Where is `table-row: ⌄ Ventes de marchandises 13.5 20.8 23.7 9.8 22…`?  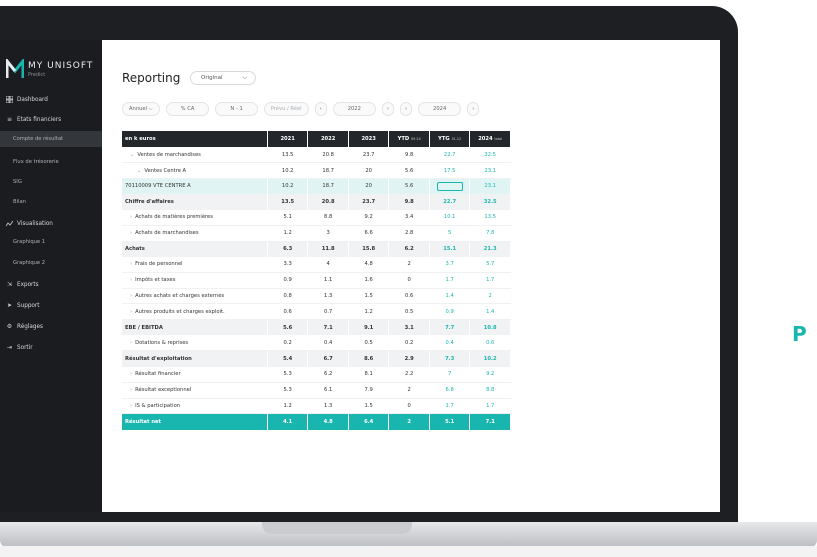 table-row: ⌄ Ventes de marchandises 13.5 20.8 23.7 9.8 22… is located at coordinates (316, 155).